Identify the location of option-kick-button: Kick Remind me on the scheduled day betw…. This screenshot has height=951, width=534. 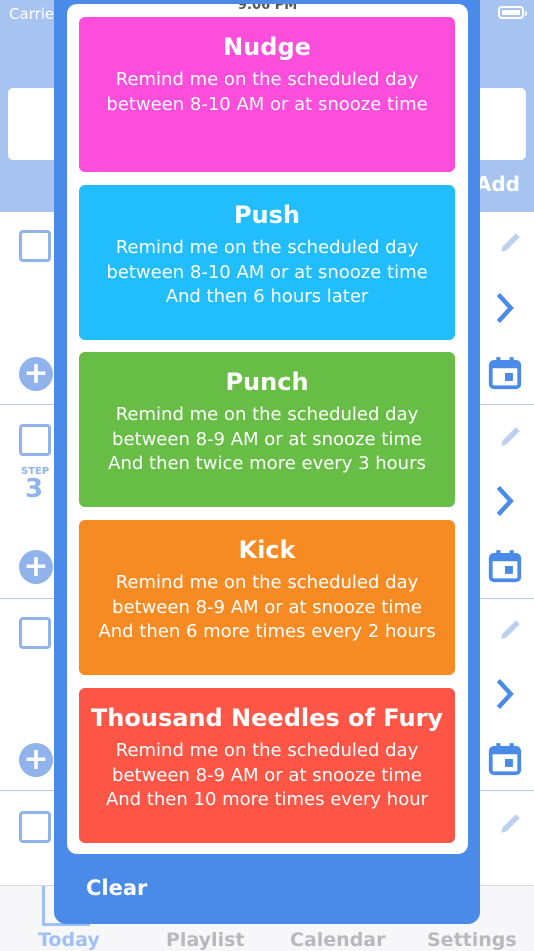
(267, 597).